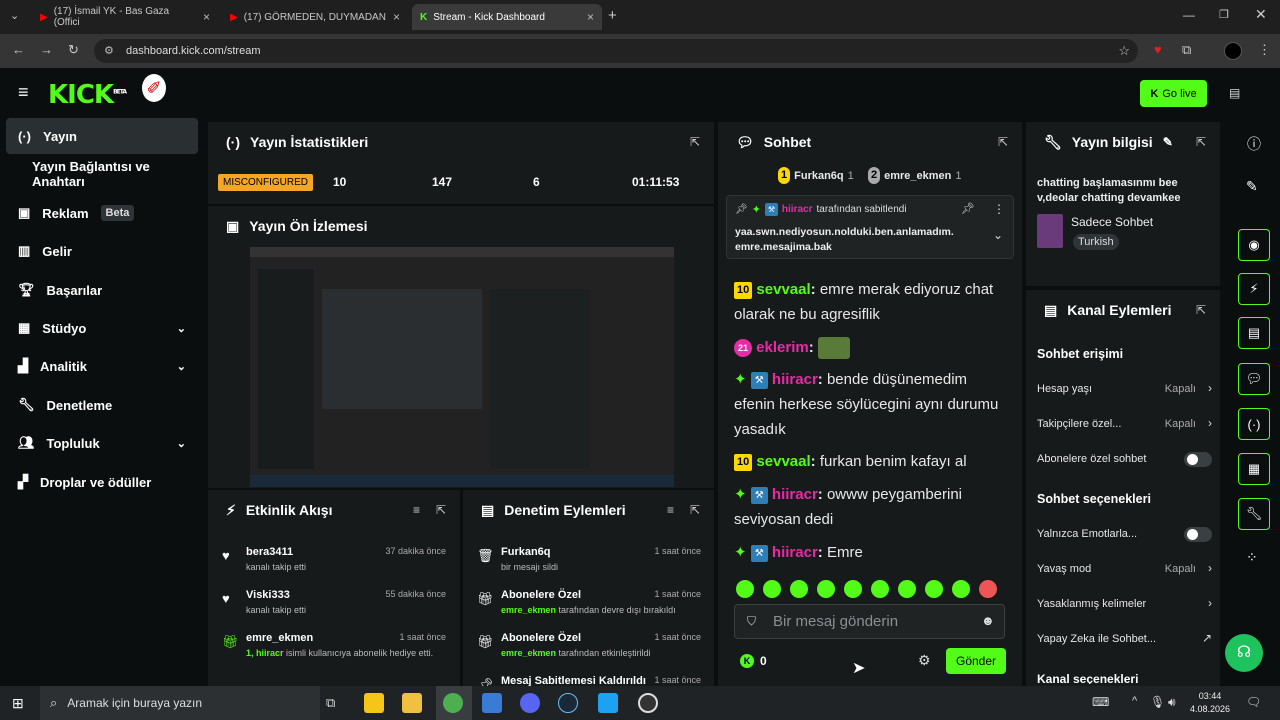 Image resolution: width=1280 pixels, height=720 pixels. Describe the element at coordinates (1172, 702) in the screenshot. I see `volume-icon: 🔊︎` at that location.